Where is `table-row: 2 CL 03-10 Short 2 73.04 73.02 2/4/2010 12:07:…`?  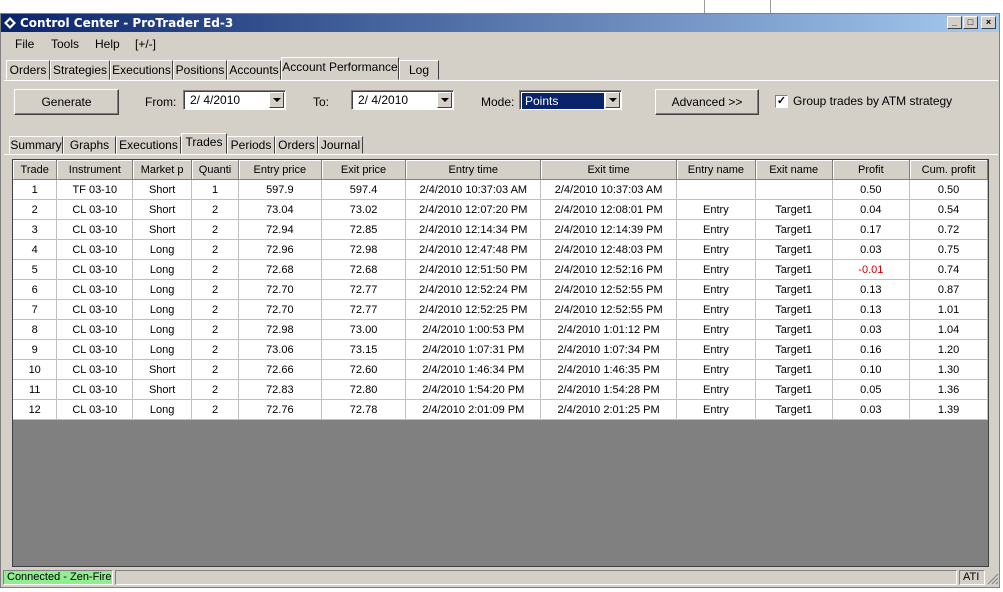 table-row: 2 CL 03-10 Short 2 73.04 73.02 2/4/2010 12:07:… is located at coordinates (500, 209).